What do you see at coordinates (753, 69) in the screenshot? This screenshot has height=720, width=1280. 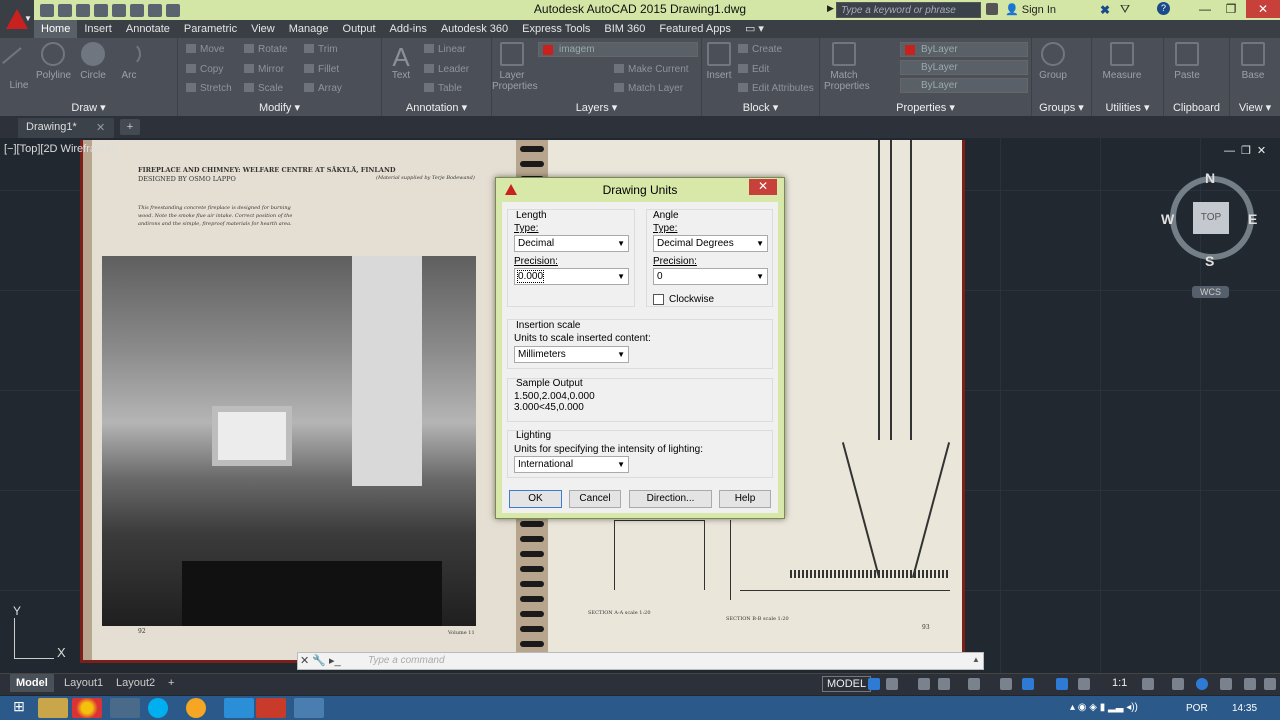 I see `edit-block-tool: Edit` at bounding box center [753, 69].